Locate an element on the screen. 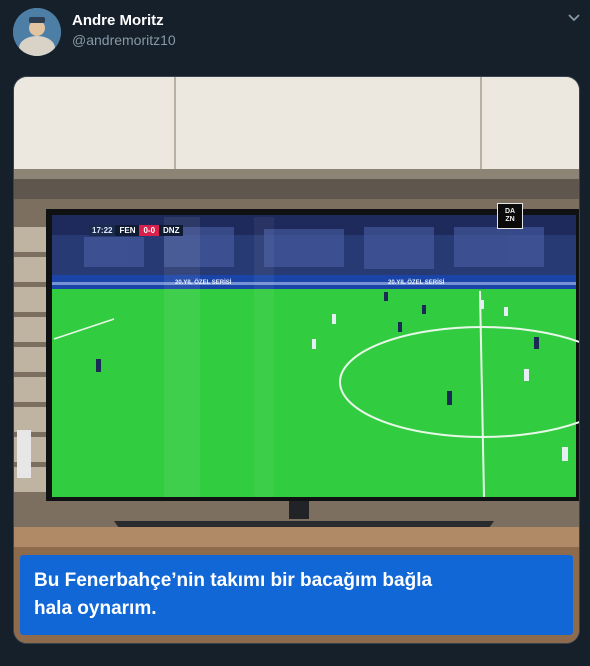  broadcaster-logo: DA ZN is located at coordinates (510, 216).